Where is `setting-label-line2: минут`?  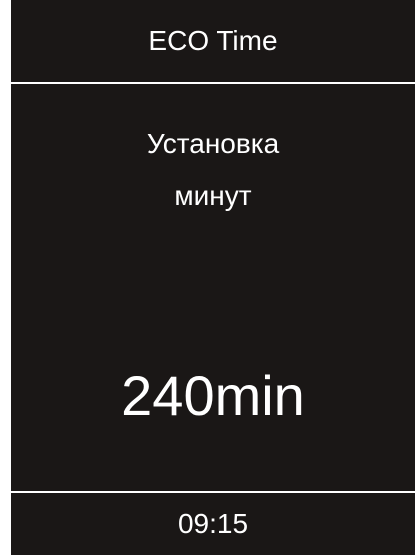 setting-label-line2: минут is located at coordinates (213, 195).